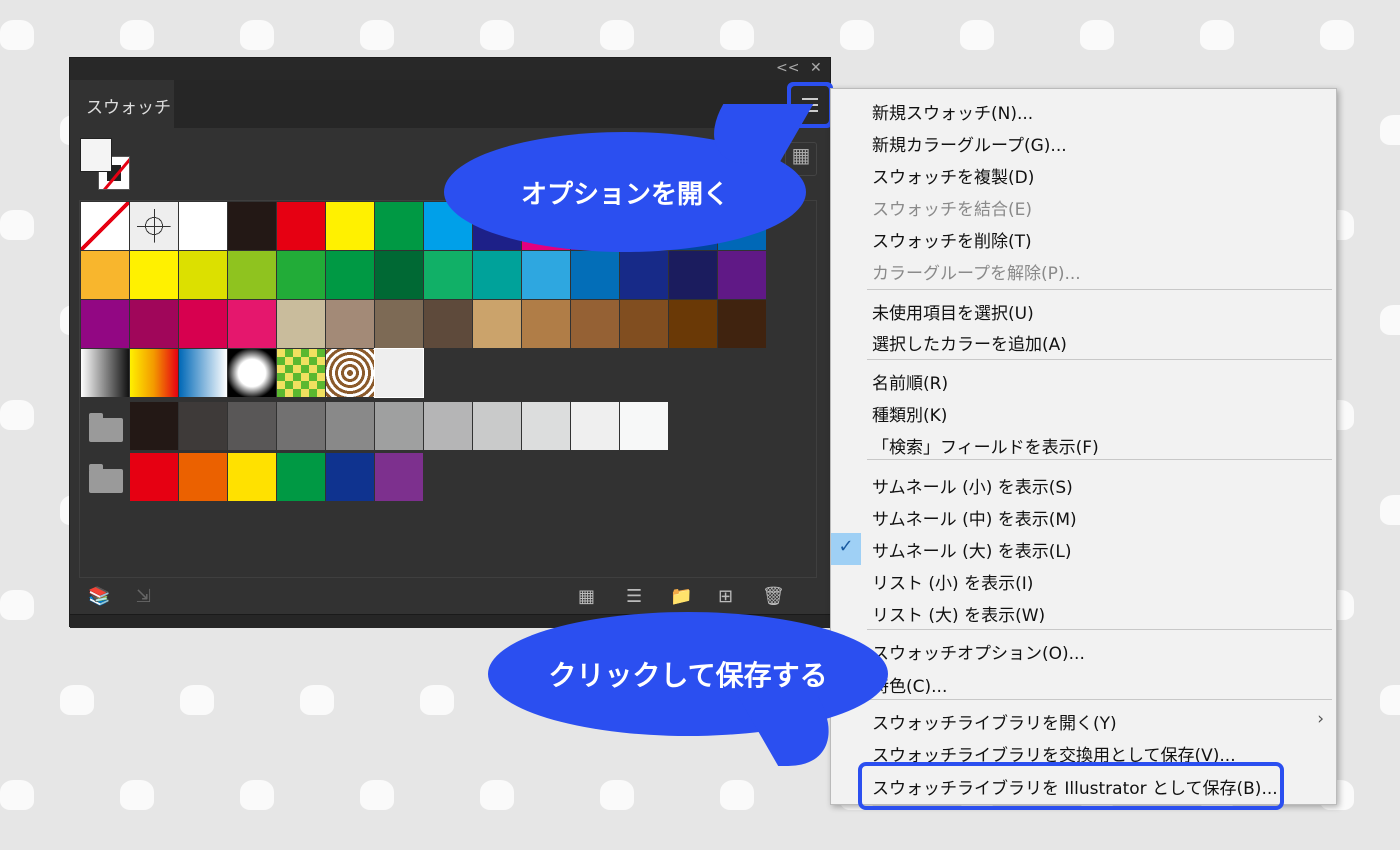 The height and width of the screenshot is (850, 1400). I want to click on menu-item: スウォッチを結合(E), so click(1083, 207).